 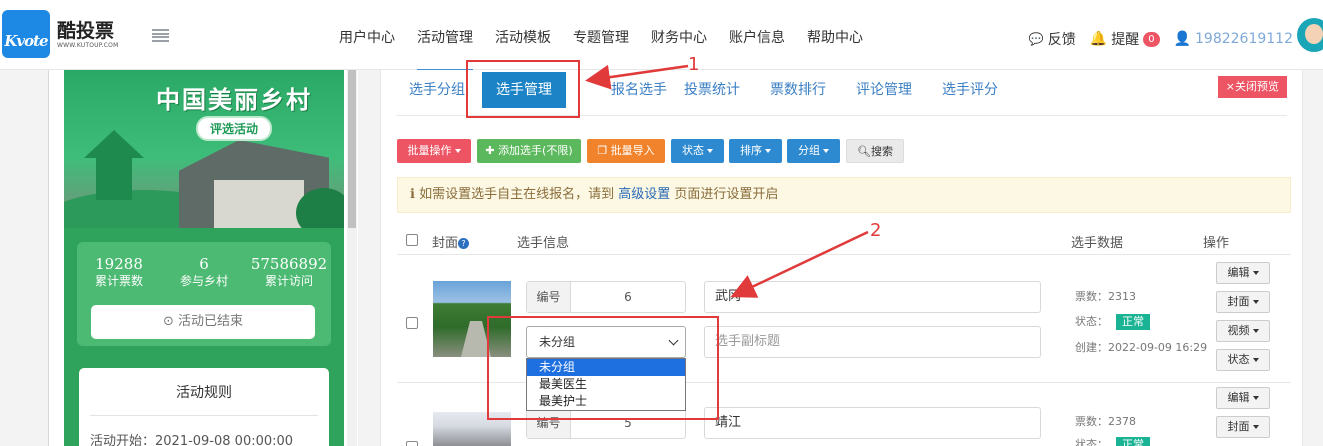 What do you see at coordinates (451, 241) in the screenshot?
I see `col-cover: 封面?` at bounding box center [451, 241].